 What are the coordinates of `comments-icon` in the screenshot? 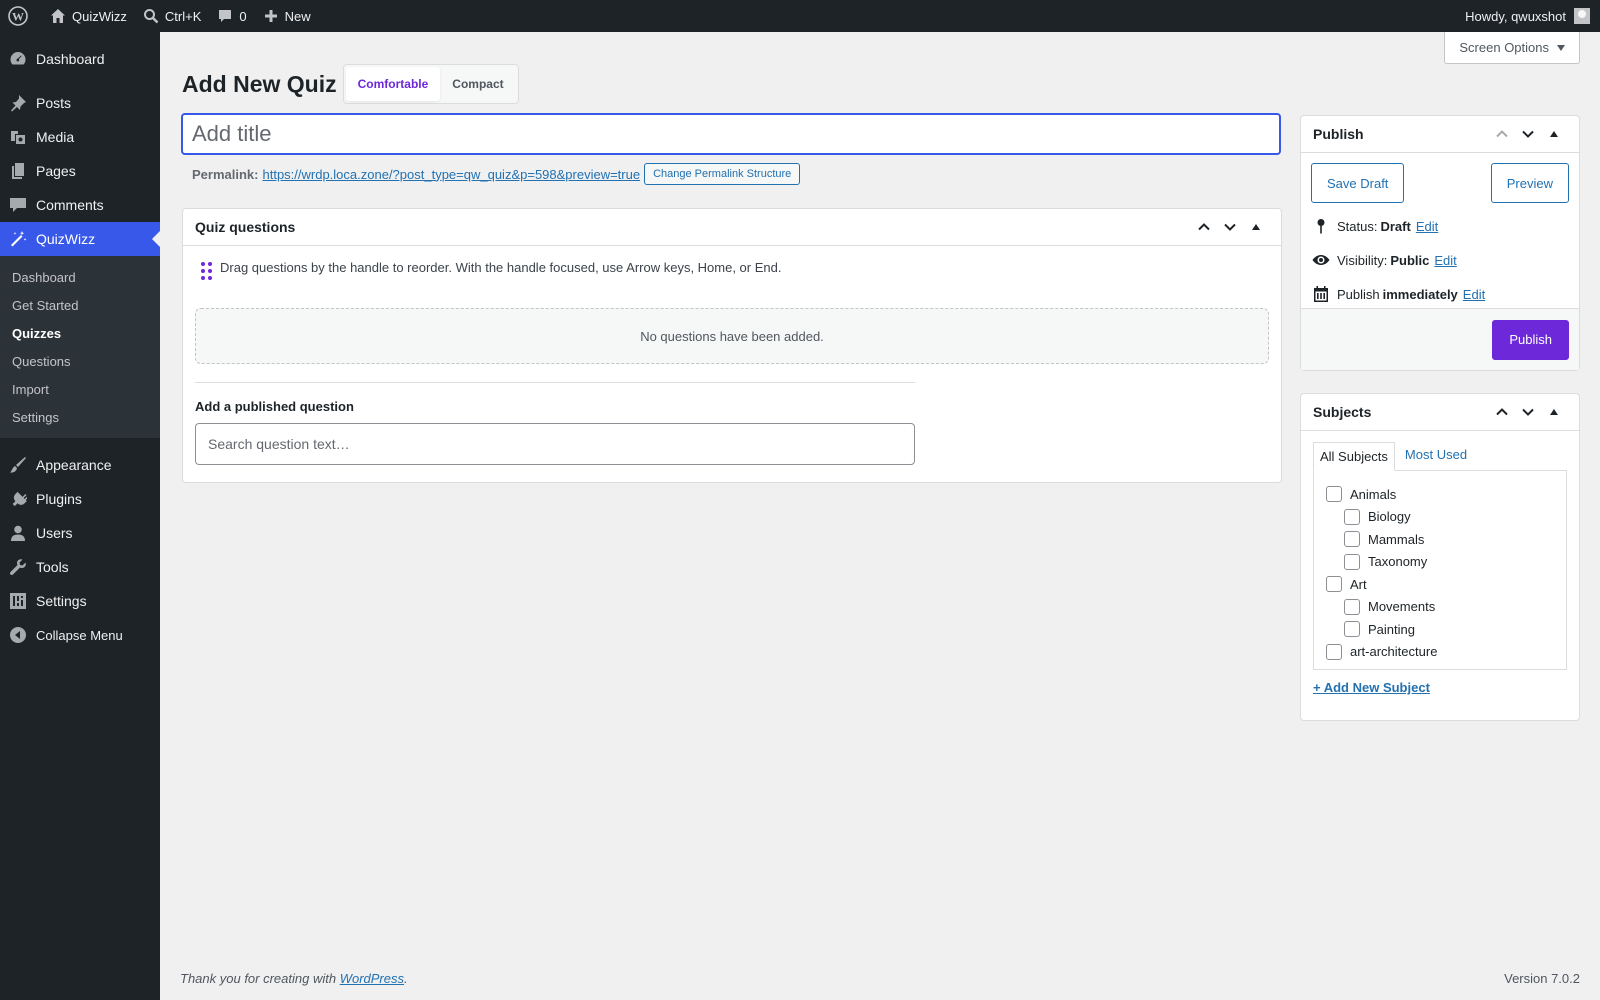 It's located at (18, 205).